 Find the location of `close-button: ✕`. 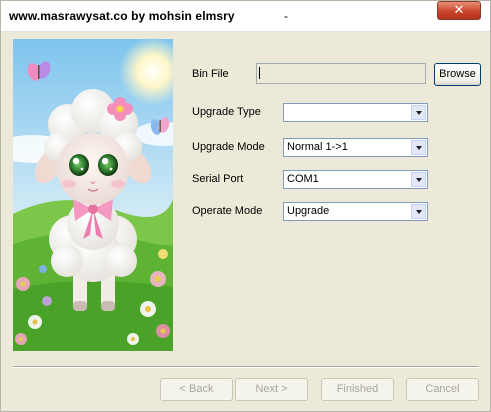

close-button: ✕ is located at coordinates (459, 10).